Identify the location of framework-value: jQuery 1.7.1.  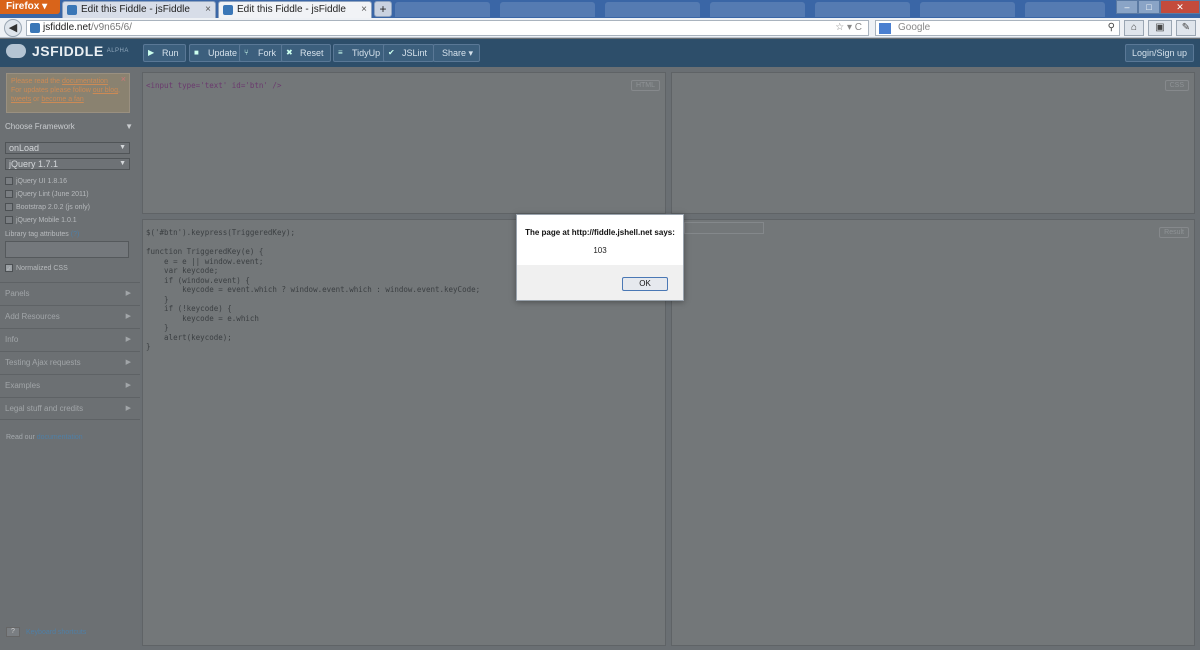
(34, 164).